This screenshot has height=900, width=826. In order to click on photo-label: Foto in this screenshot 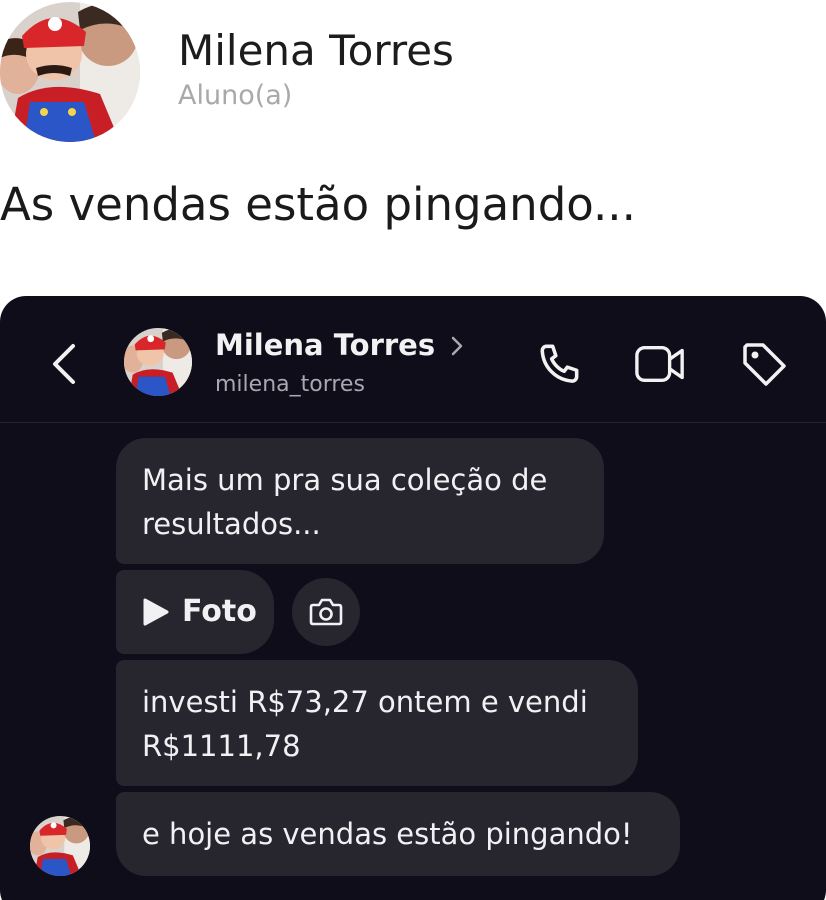, I will do `click(219, 611)`.